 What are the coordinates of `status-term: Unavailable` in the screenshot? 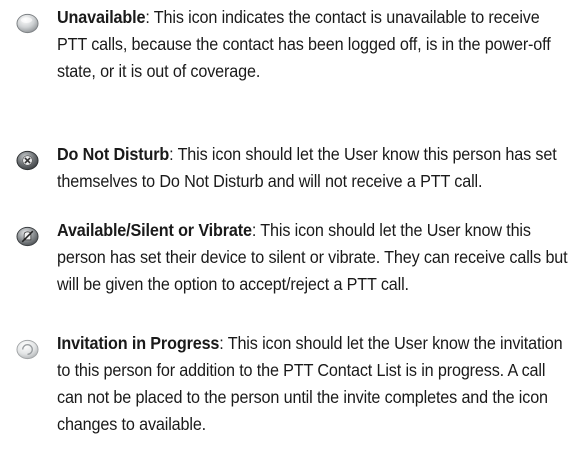 It's located at (101, 17).